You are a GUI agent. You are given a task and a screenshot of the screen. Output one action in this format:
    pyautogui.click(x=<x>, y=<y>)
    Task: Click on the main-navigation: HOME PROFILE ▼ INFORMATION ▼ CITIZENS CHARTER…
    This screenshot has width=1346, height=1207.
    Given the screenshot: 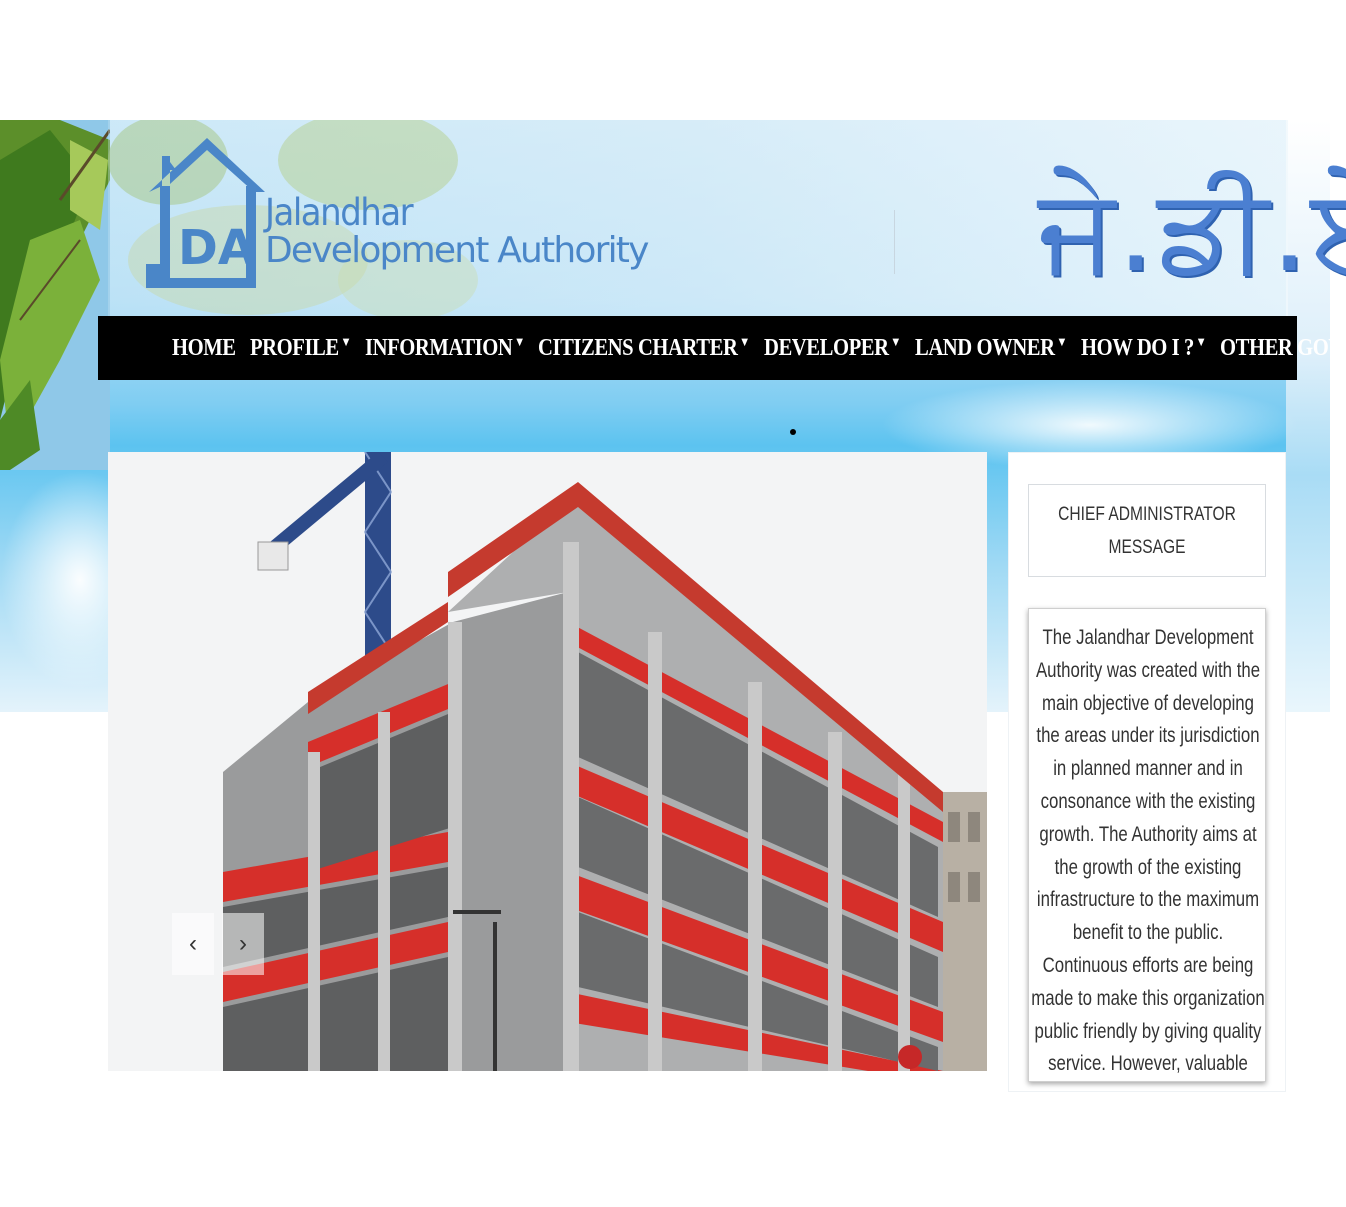 What is the action you would take?
    pyautogui.click(x=722, y=348)
    